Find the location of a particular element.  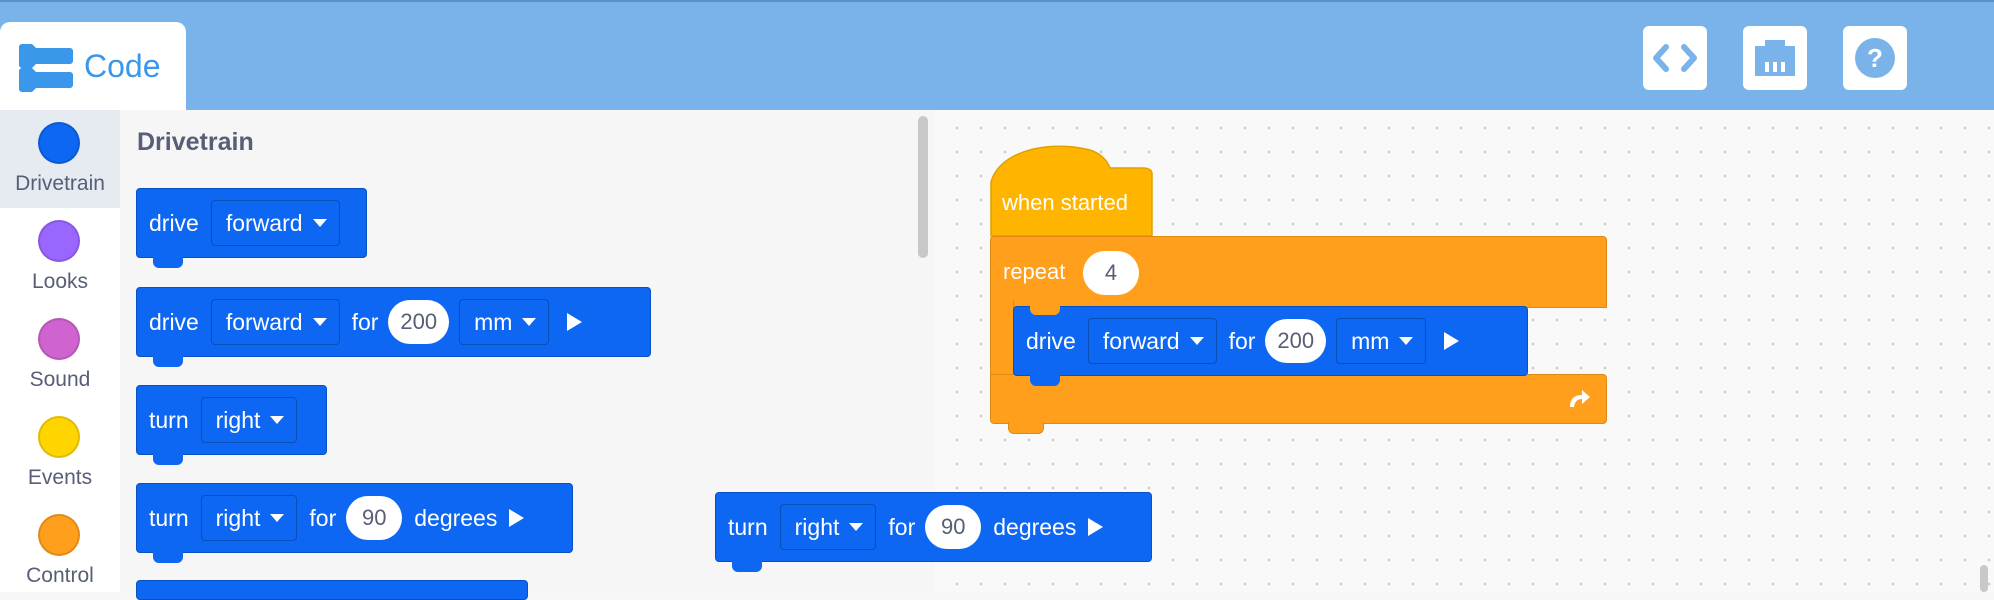

code-blocks-icon is located at coordinates (46, 68).